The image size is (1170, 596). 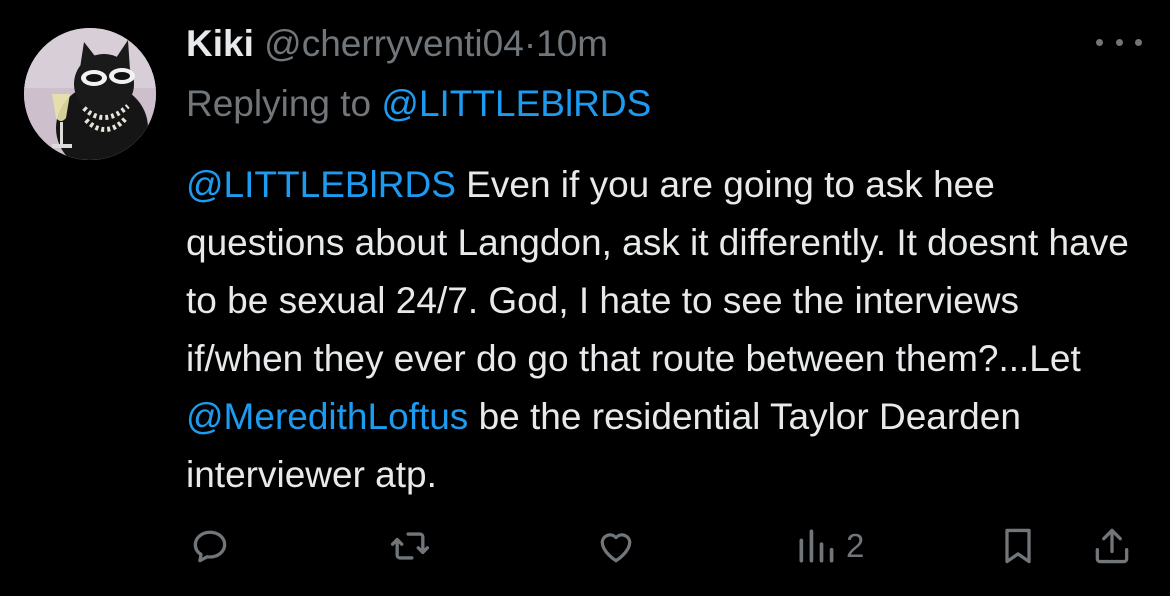 I want to click on replying-to: Replying to @LITTLEBlRDS, so click(x=418, y=104).